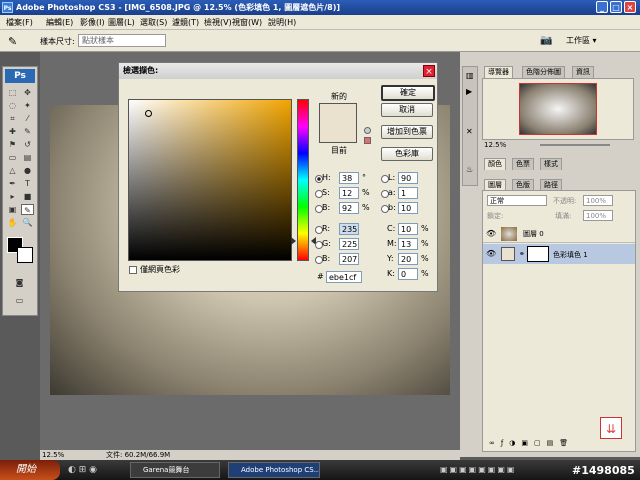 The height and width of the screenshot is (480, 640). What do you see at coordinates (367, 130) in the screenshot?
I see `gamut-warning-icon` at bounding box center [367, 130].